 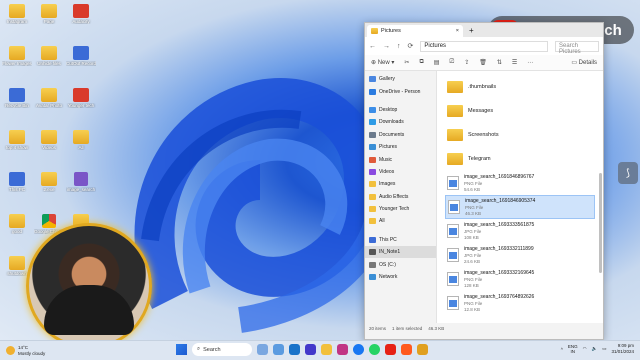 What do you see at coordinates (595, 349) in the screenshot?
I see `volume-icon: 🔈` at bounding box center [595, 349].